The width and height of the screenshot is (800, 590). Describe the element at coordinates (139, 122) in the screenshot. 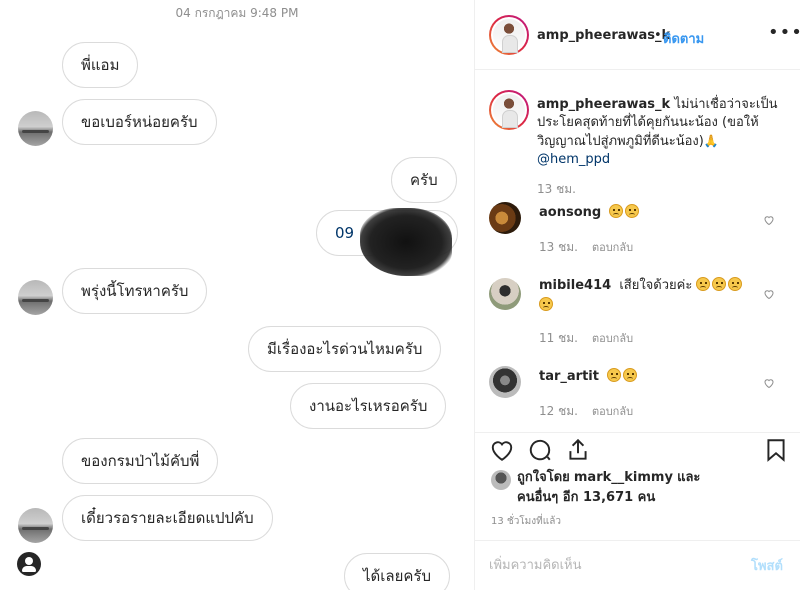

I see `message-bubble-incoming: ขอเบอร์หน่อยครับ` at that location.